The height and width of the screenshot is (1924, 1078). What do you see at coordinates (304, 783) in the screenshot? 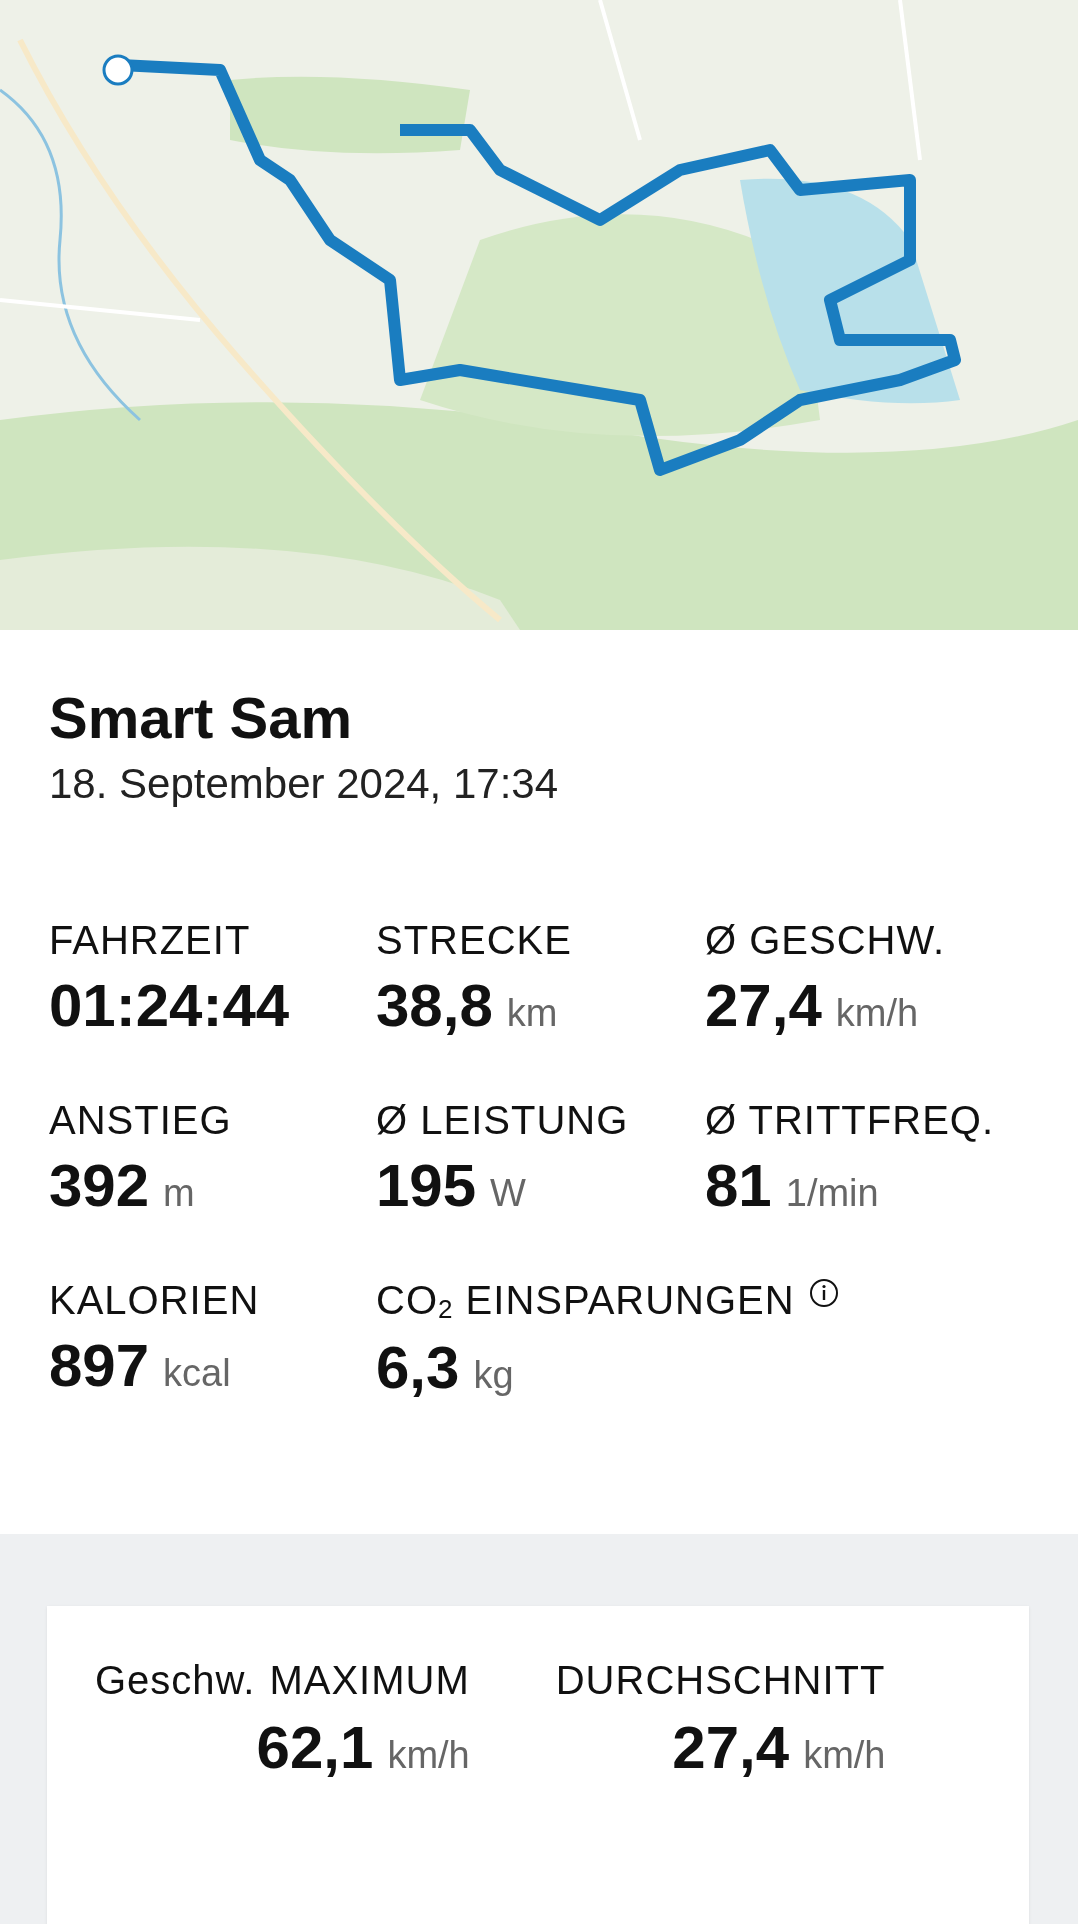
I see `ride-date: 18. September 2024, 17:34` at bounding box center [304, 783].